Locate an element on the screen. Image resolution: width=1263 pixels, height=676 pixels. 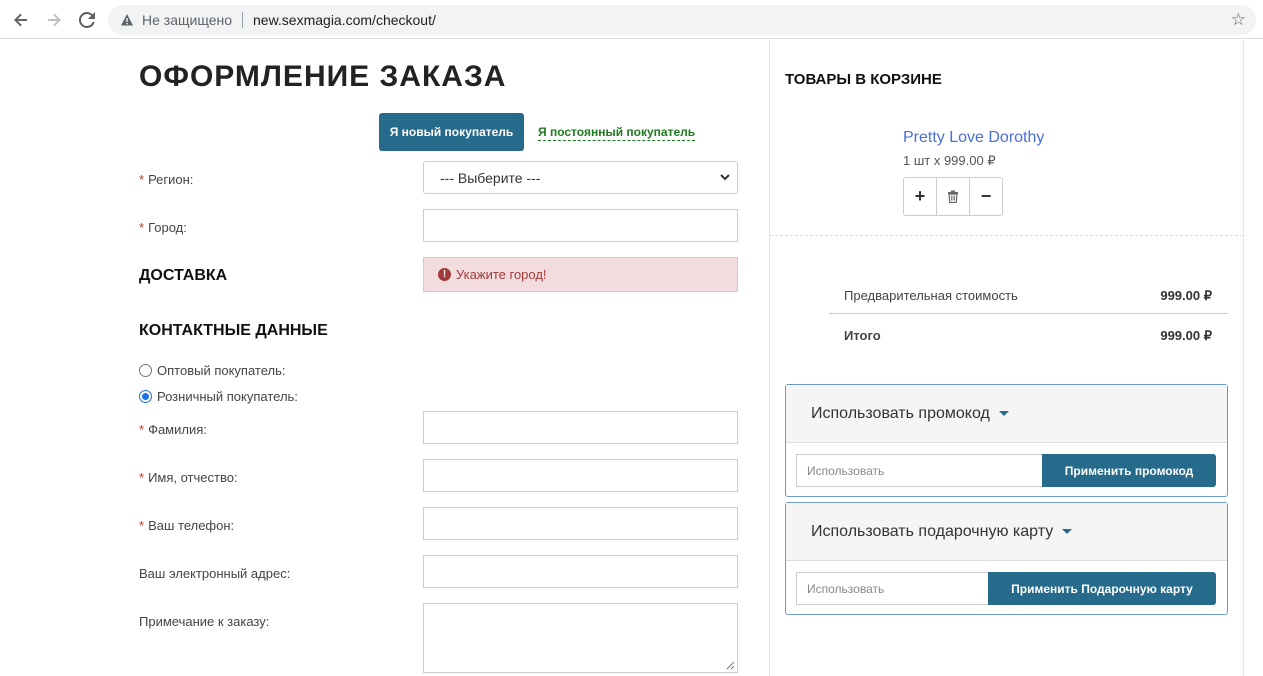
promo-toggle: Использовать промокод is located at coordinates (1006, 414).